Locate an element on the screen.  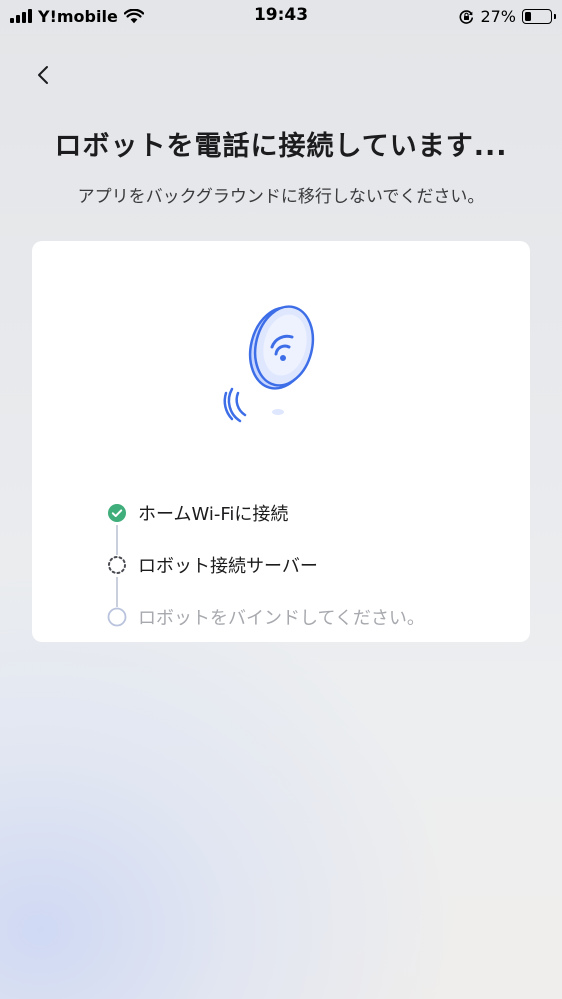
step-robot-server: ロボット接続サーバー is located at coordinates (211, 565).